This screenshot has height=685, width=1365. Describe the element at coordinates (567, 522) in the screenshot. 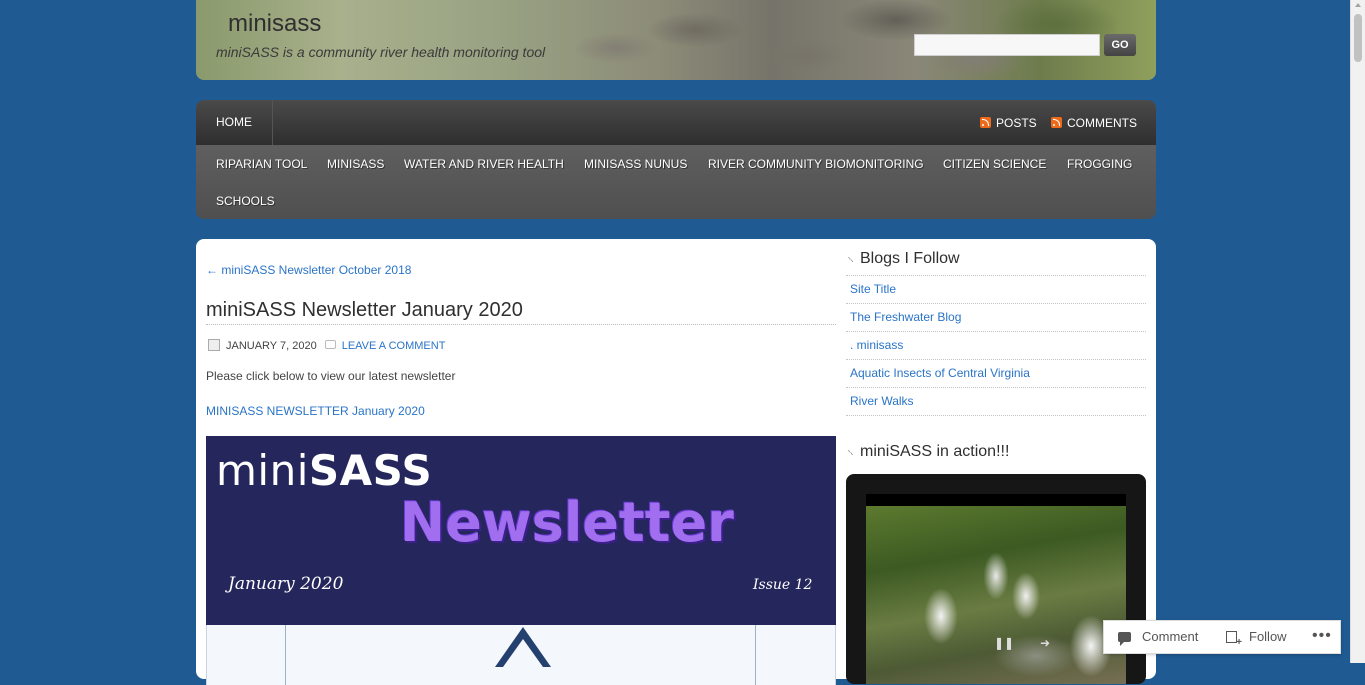

I see `newsletter-word: Newsletter` at that location.